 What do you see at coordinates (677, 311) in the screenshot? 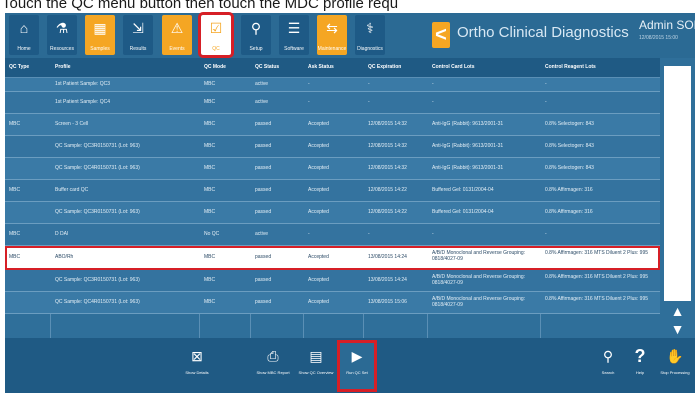
I see `scroll-up-arrow-icon: ▲` at bounding box center [677, 311].